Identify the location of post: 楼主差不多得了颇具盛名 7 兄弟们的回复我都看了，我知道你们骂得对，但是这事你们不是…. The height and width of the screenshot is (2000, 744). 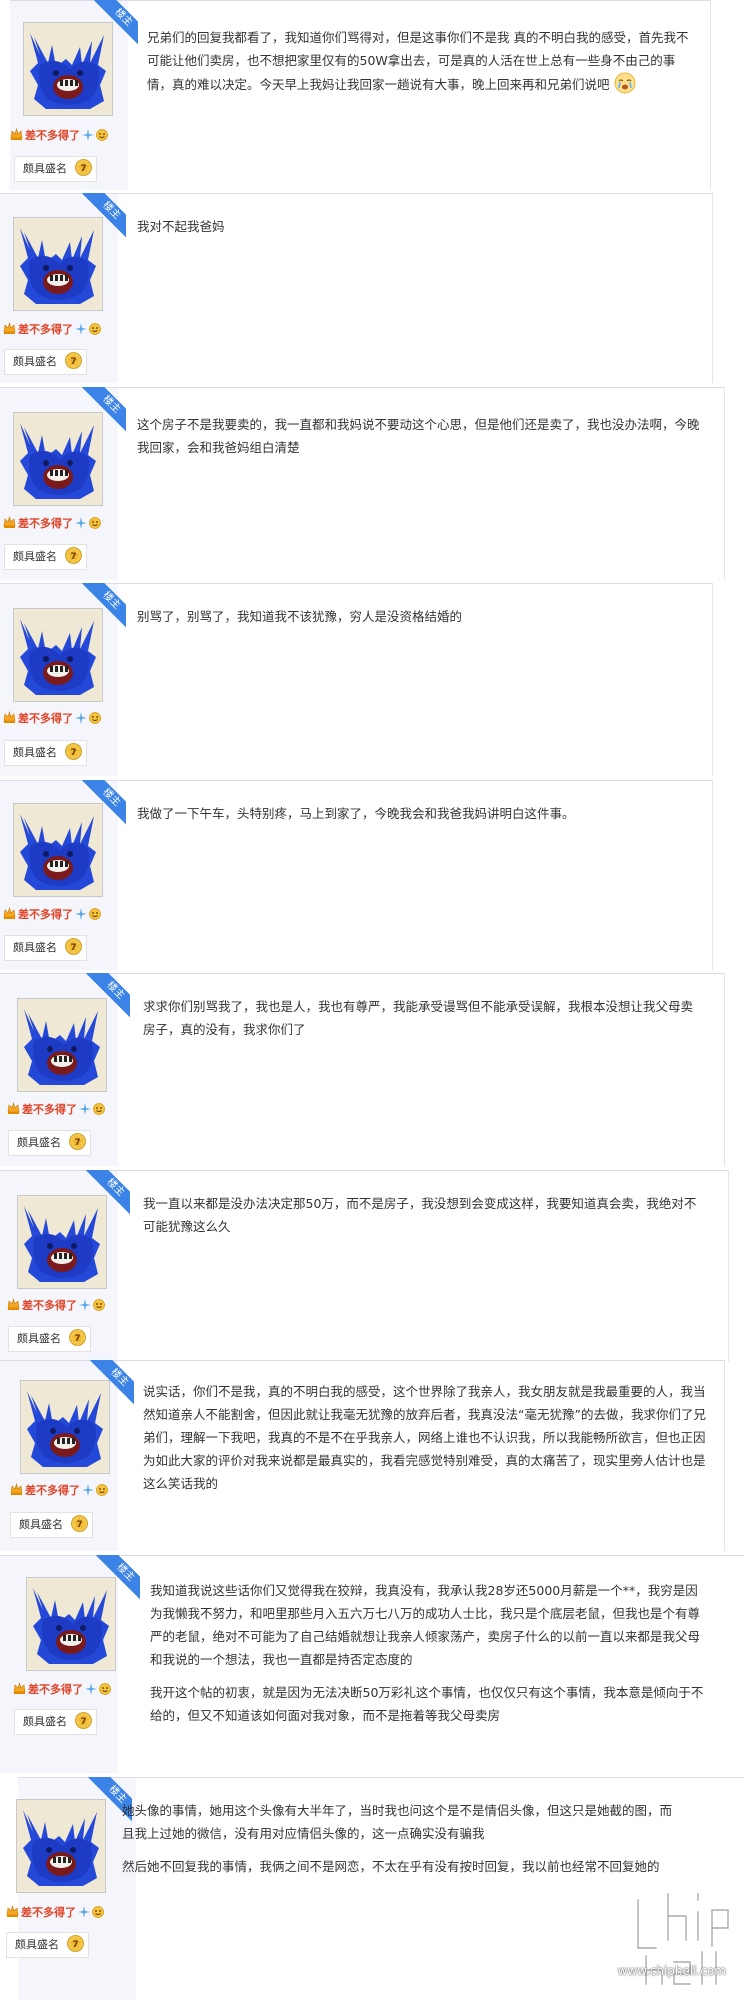
(372, 95).